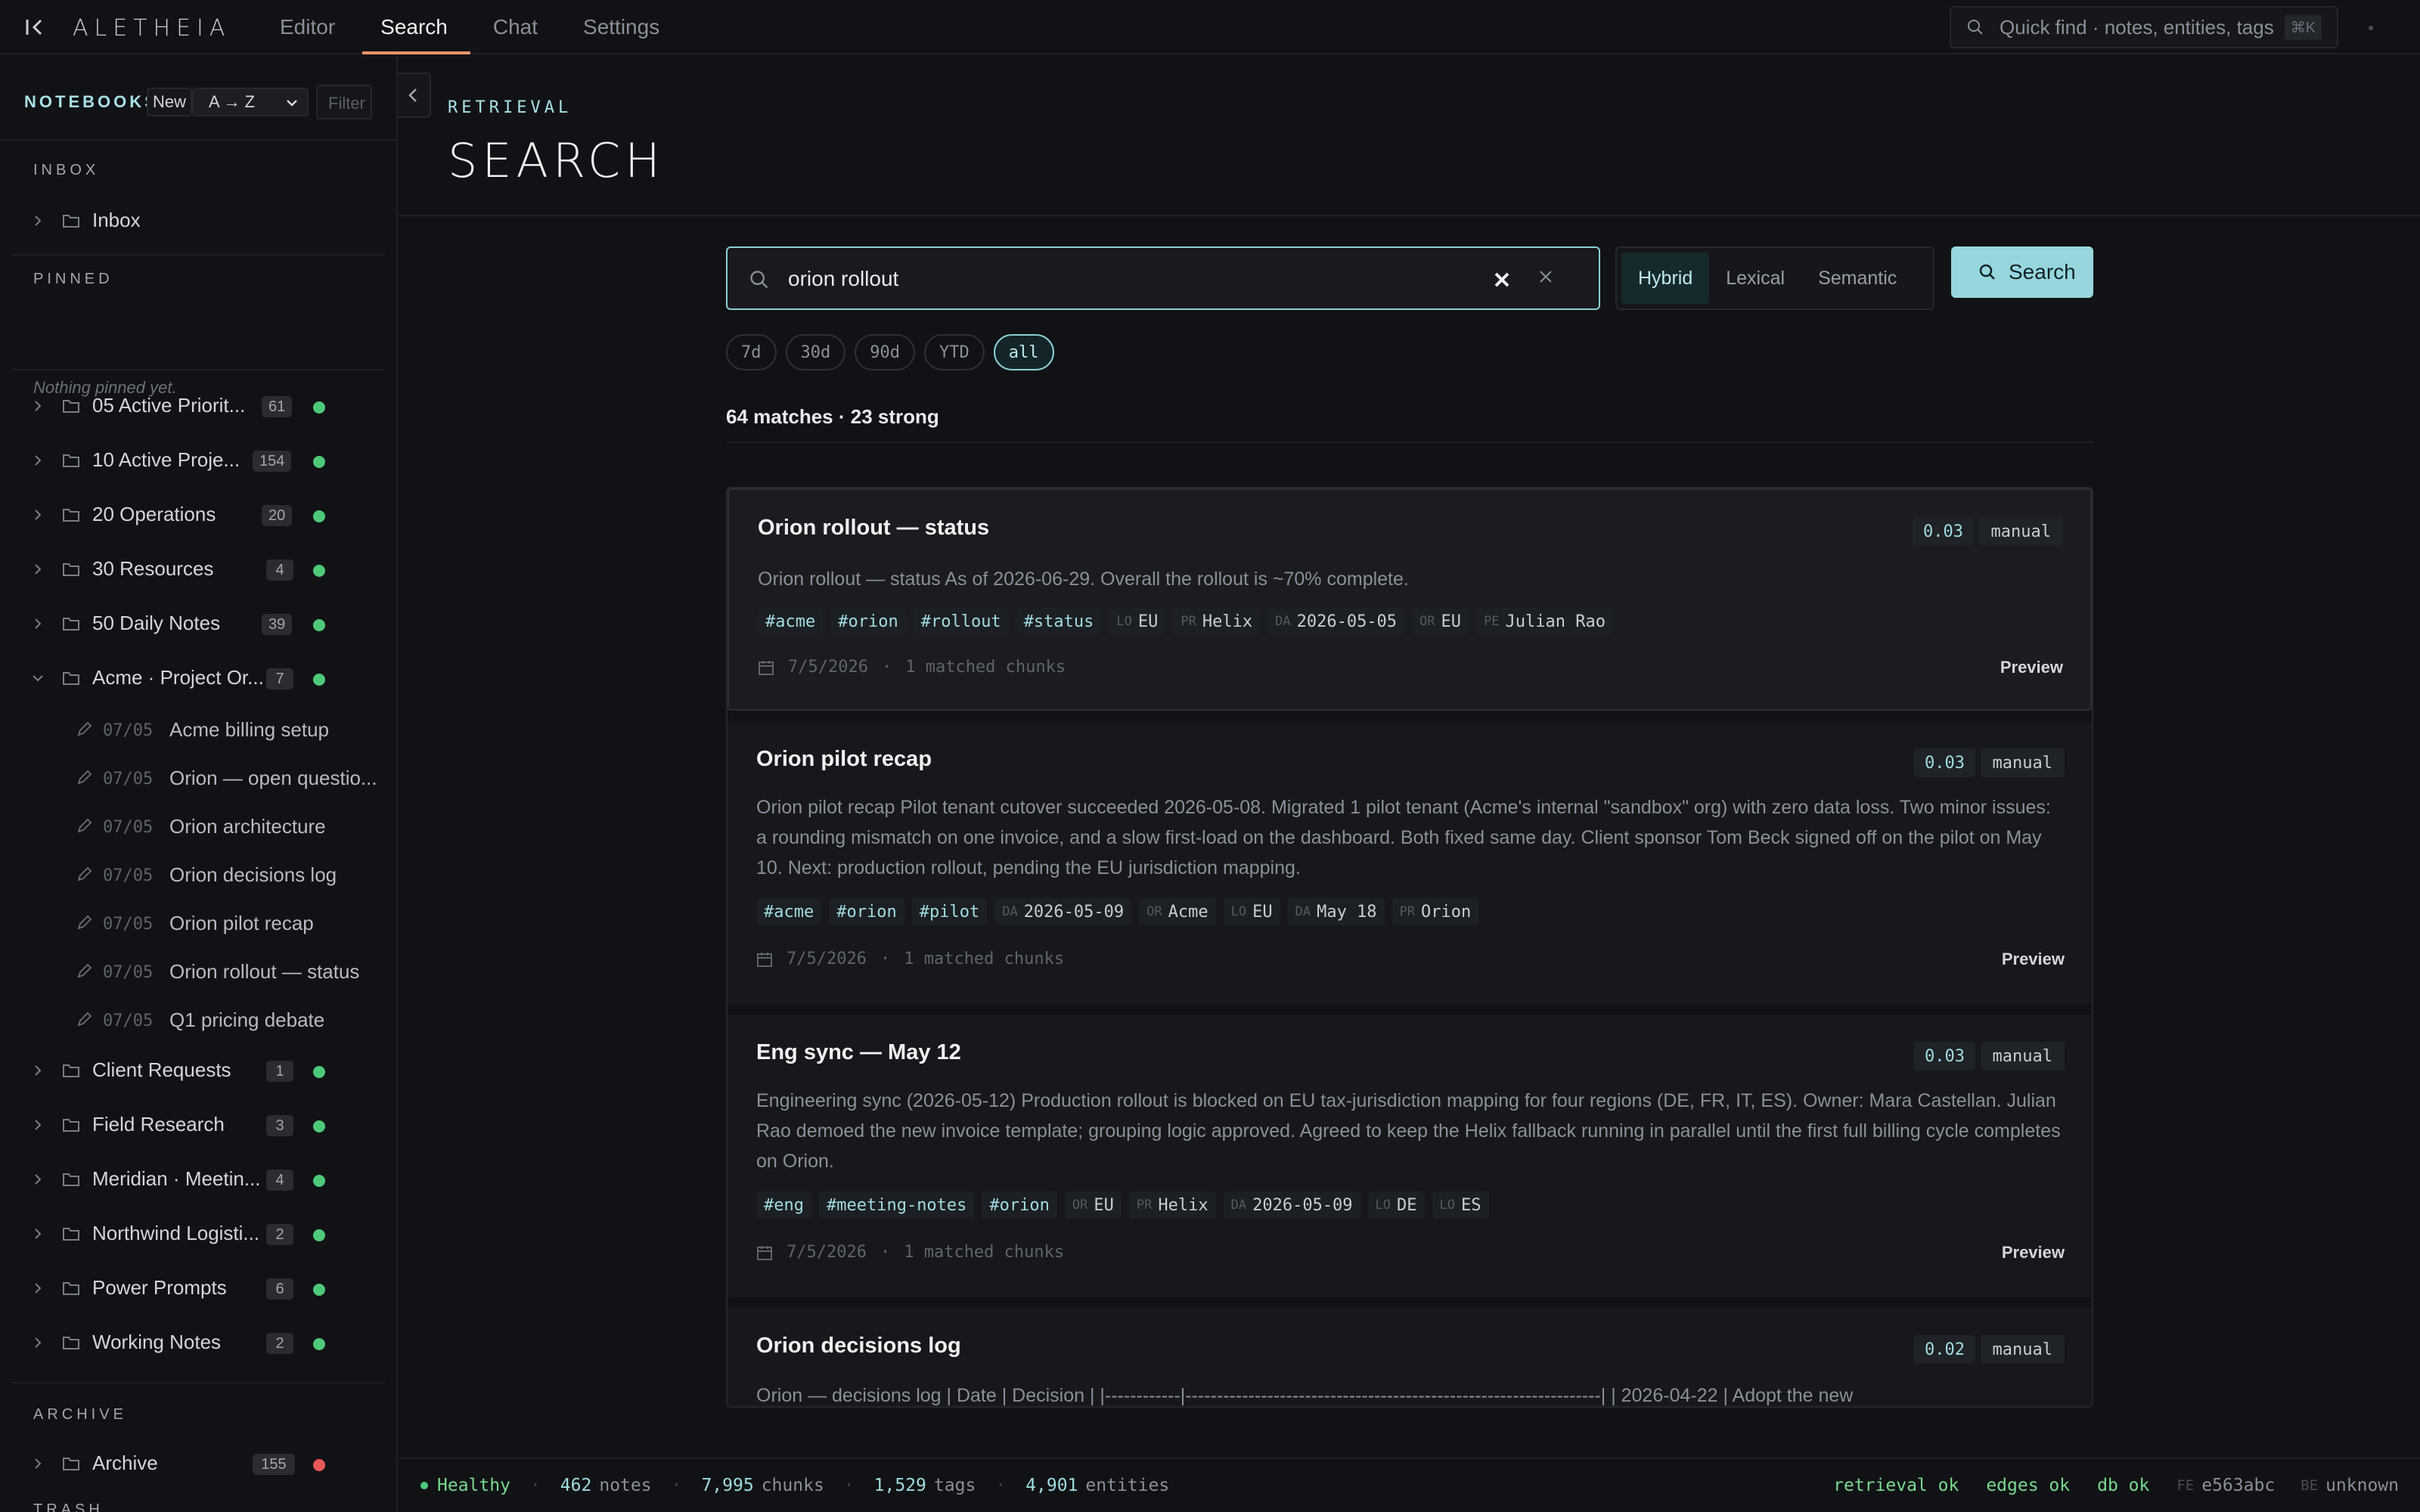  Describe the element at coordinates (198, 922) in the screenshot. I see `sidebar-note-item: 07/05 Orion pilot recap` at that location.